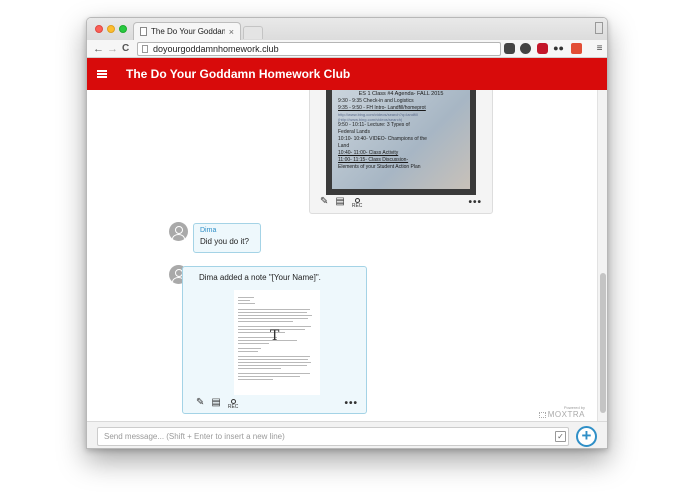  I want to click on address-text: doyourgoddamnhomework.club, so click(216, 49).